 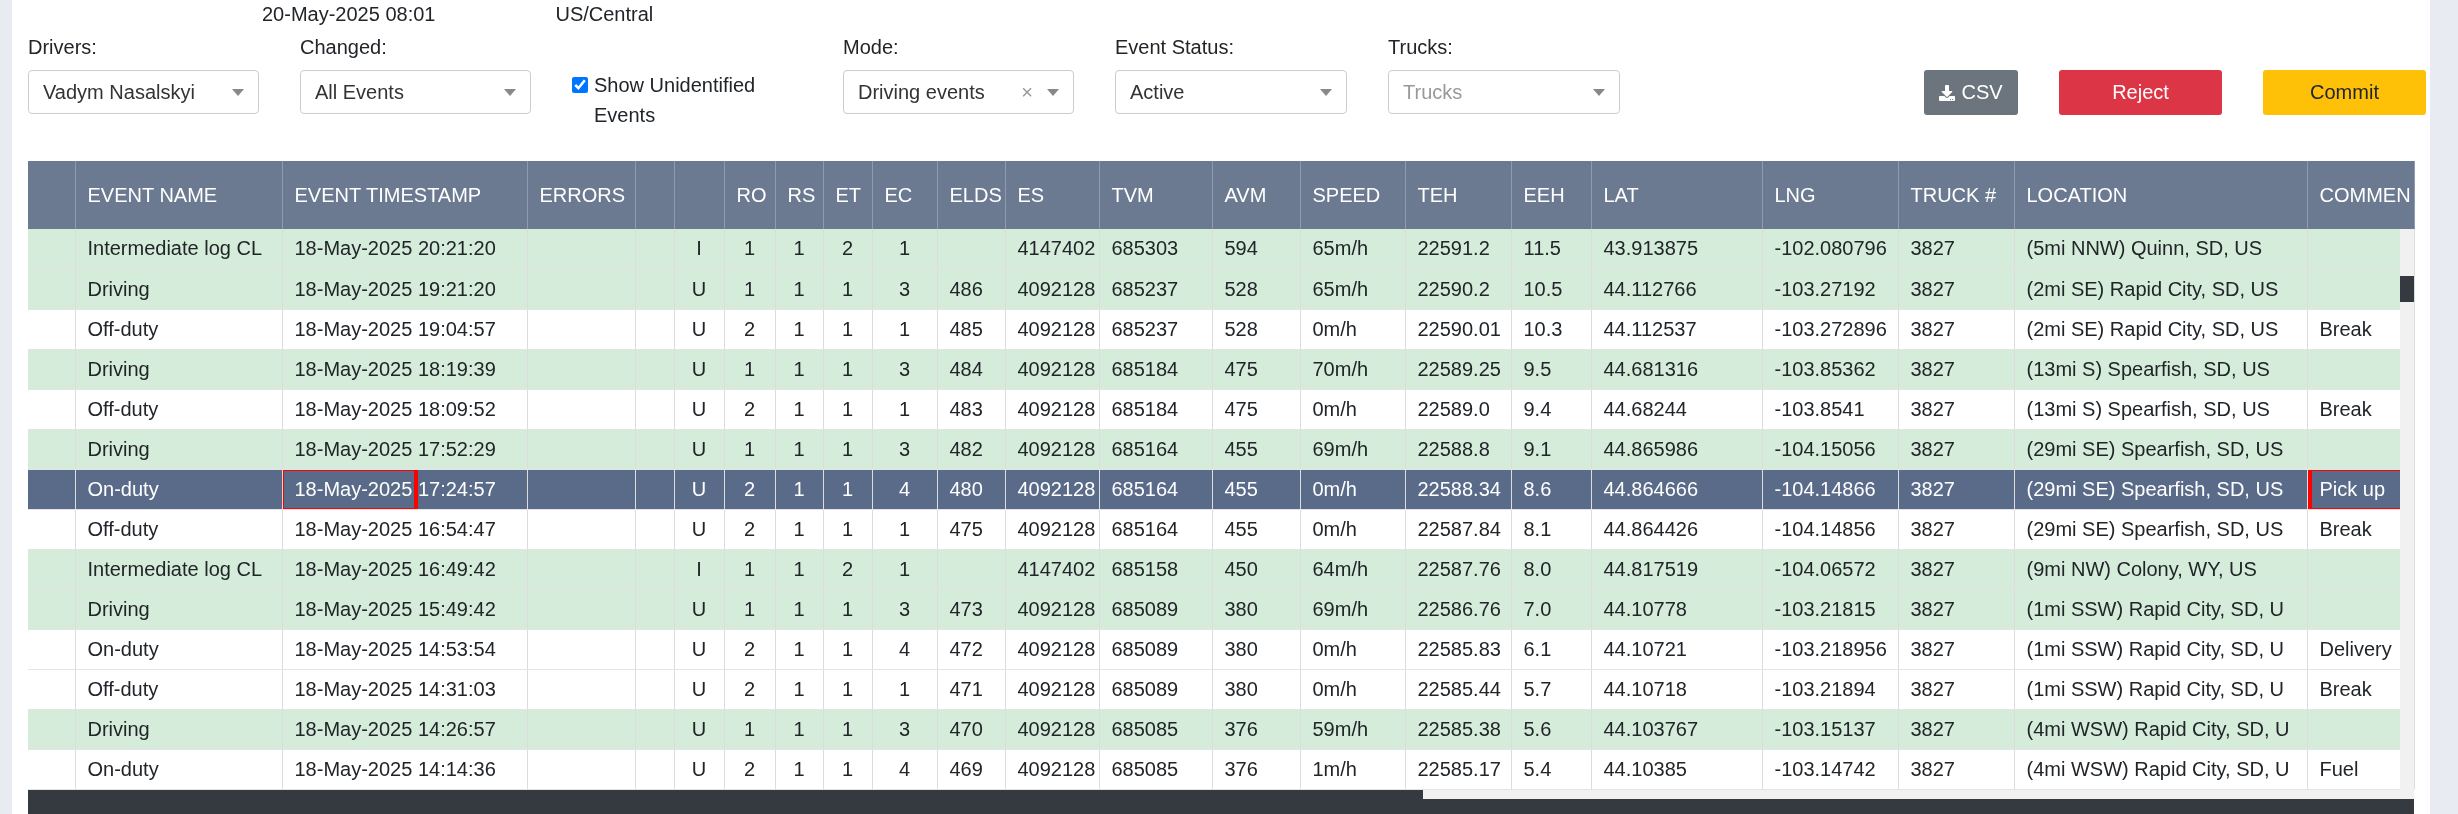 I want to click on table-cell: 469, so click(x=966, y=768).